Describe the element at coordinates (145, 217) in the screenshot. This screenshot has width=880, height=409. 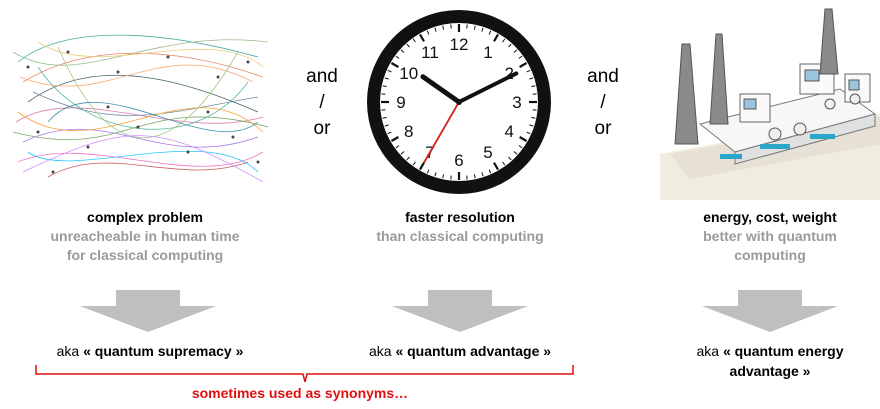
I see `caption-title: complex problem` at that location.